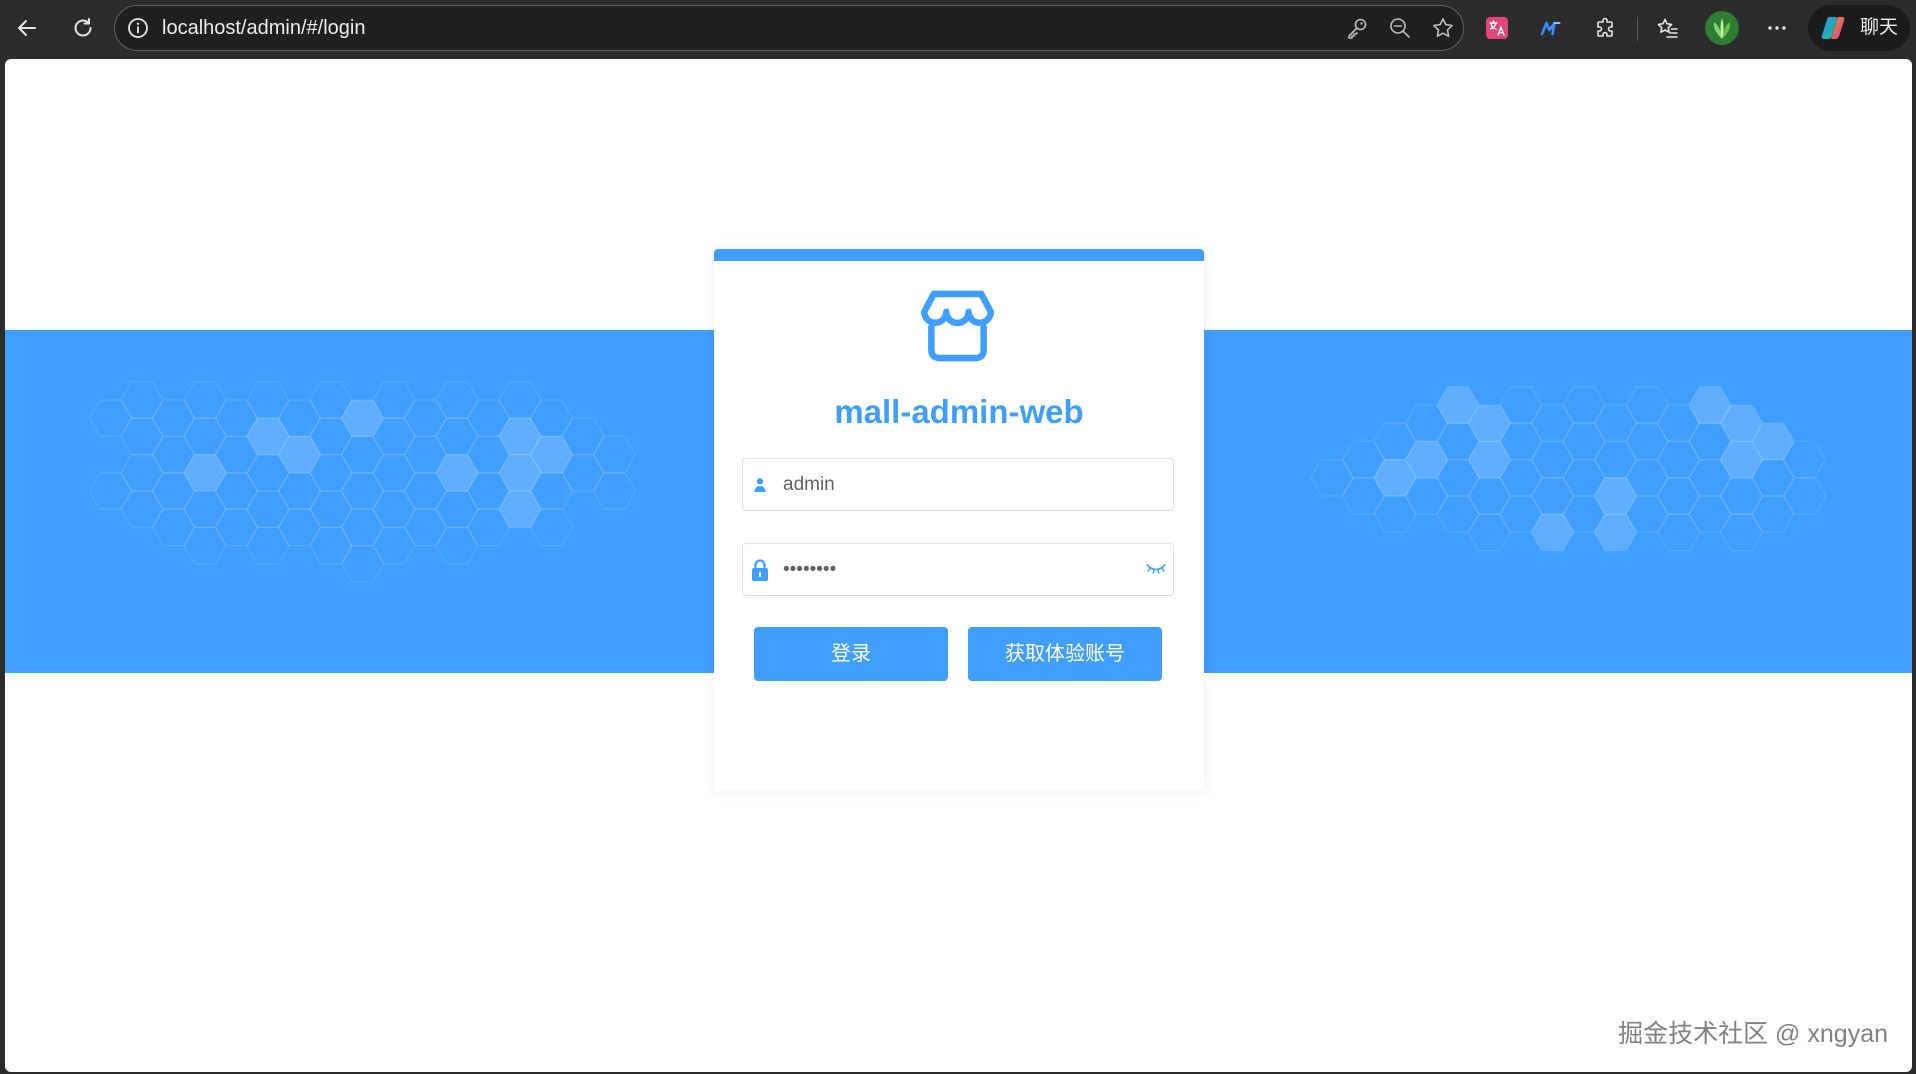  Describe the element at coordinates (138, 28) in the screenshot. I see `site-info-button` at that location.